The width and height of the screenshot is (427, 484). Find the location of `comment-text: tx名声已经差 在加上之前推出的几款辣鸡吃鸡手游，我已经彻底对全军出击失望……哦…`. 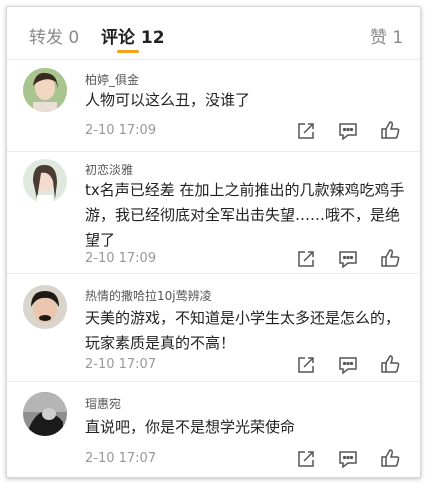

comment-text: tx名声已经差 在加上之前推出的几款辣鸡吃鸡手游，我已经彻底对全军出击失望……哦… is located at coordinates (245, 215).